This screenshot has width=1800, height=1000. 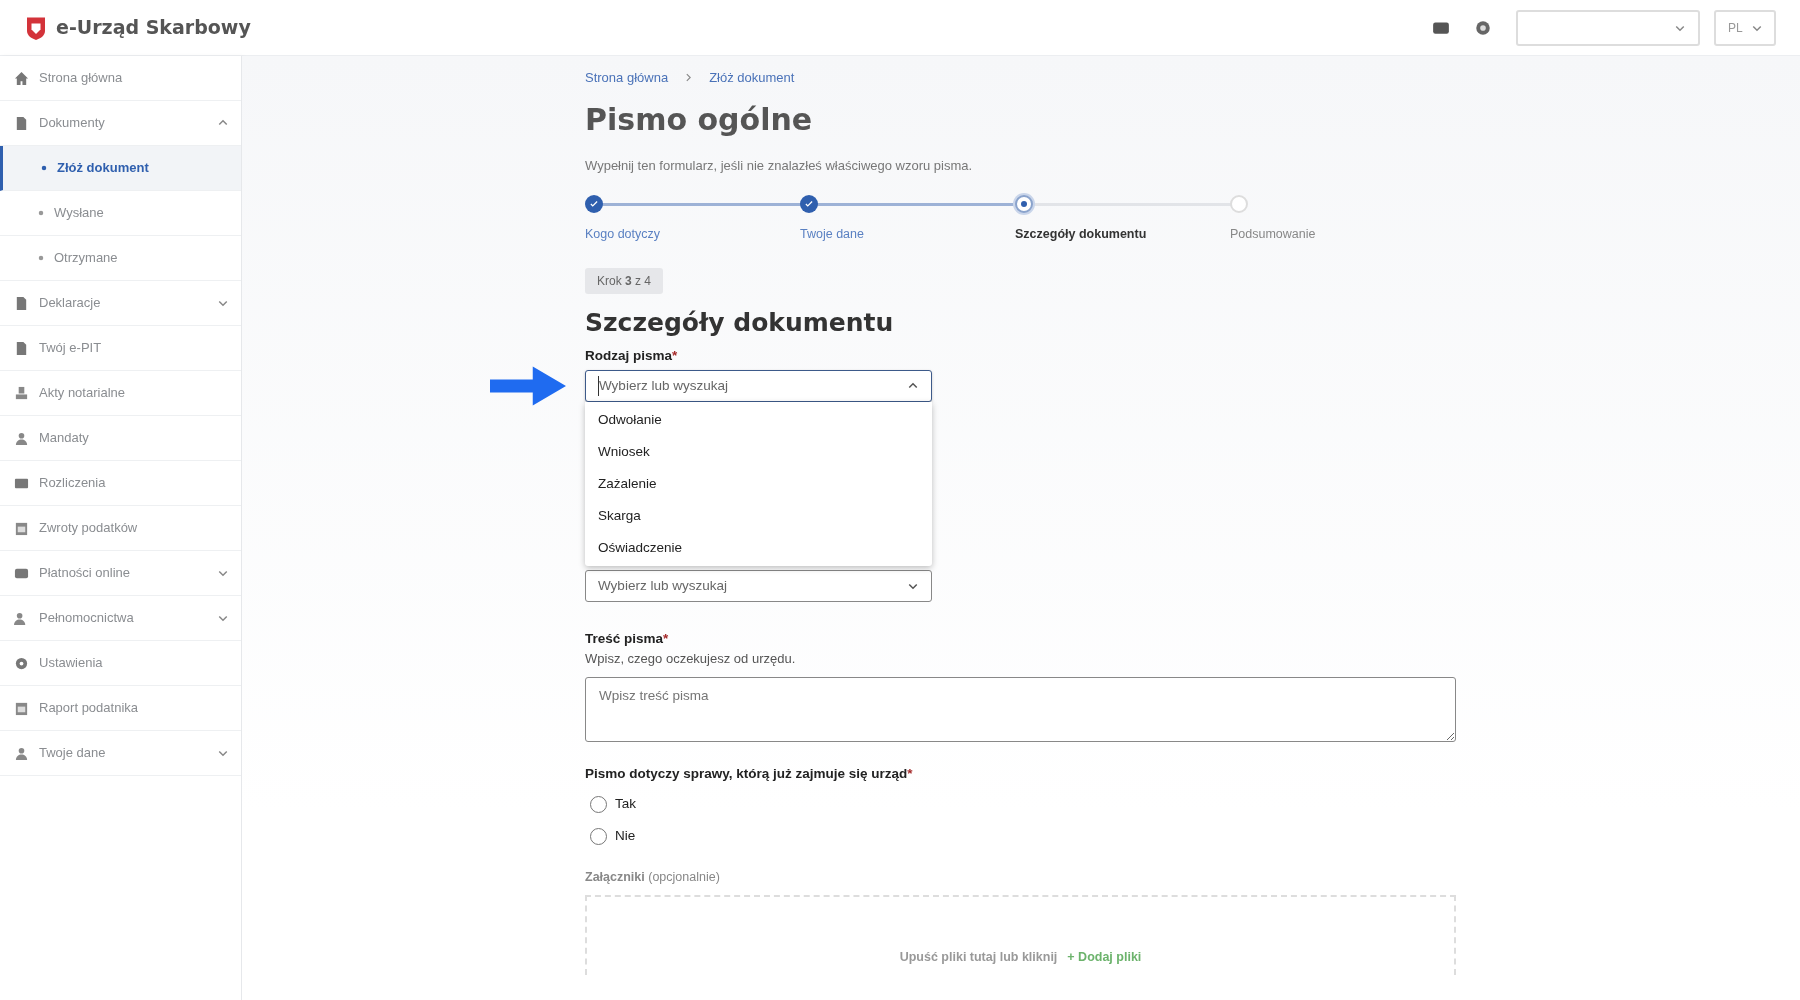 I want to click on sidebar-subitem: Złóż dokument, so click(x=120, y=168).